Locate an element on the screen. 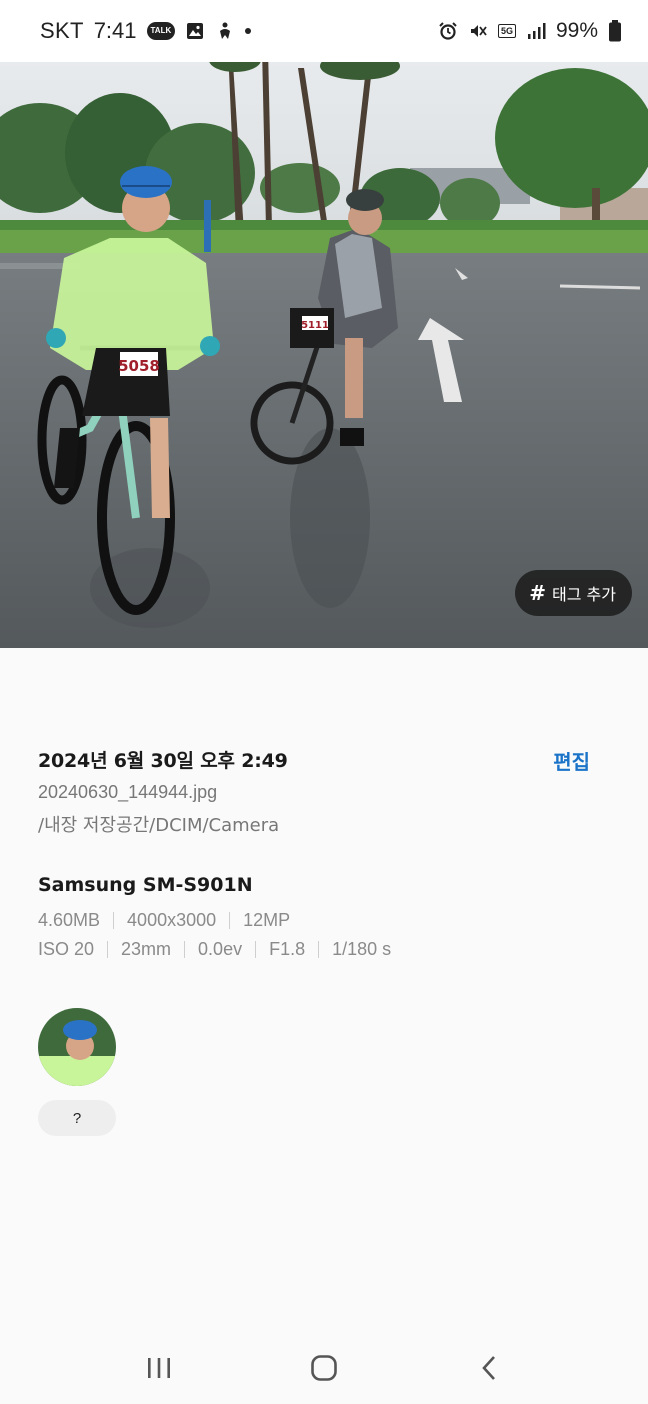  status-bar: SKT 7:41 TALK 5G 99% is located at coordinates (324, 31).